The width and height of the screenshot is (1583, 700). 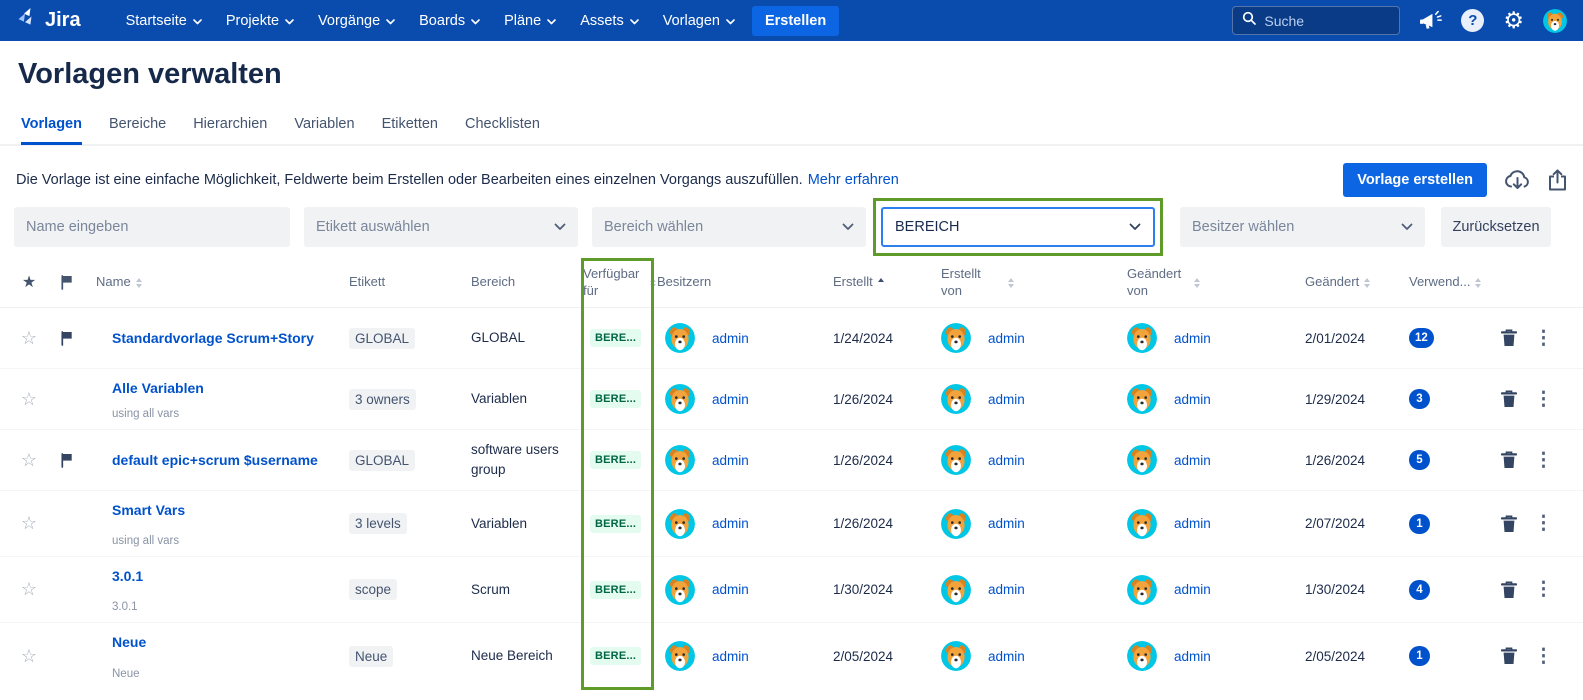 I want to click on learn-more-link: Mehr erfahren, so click(x=853, y=180).